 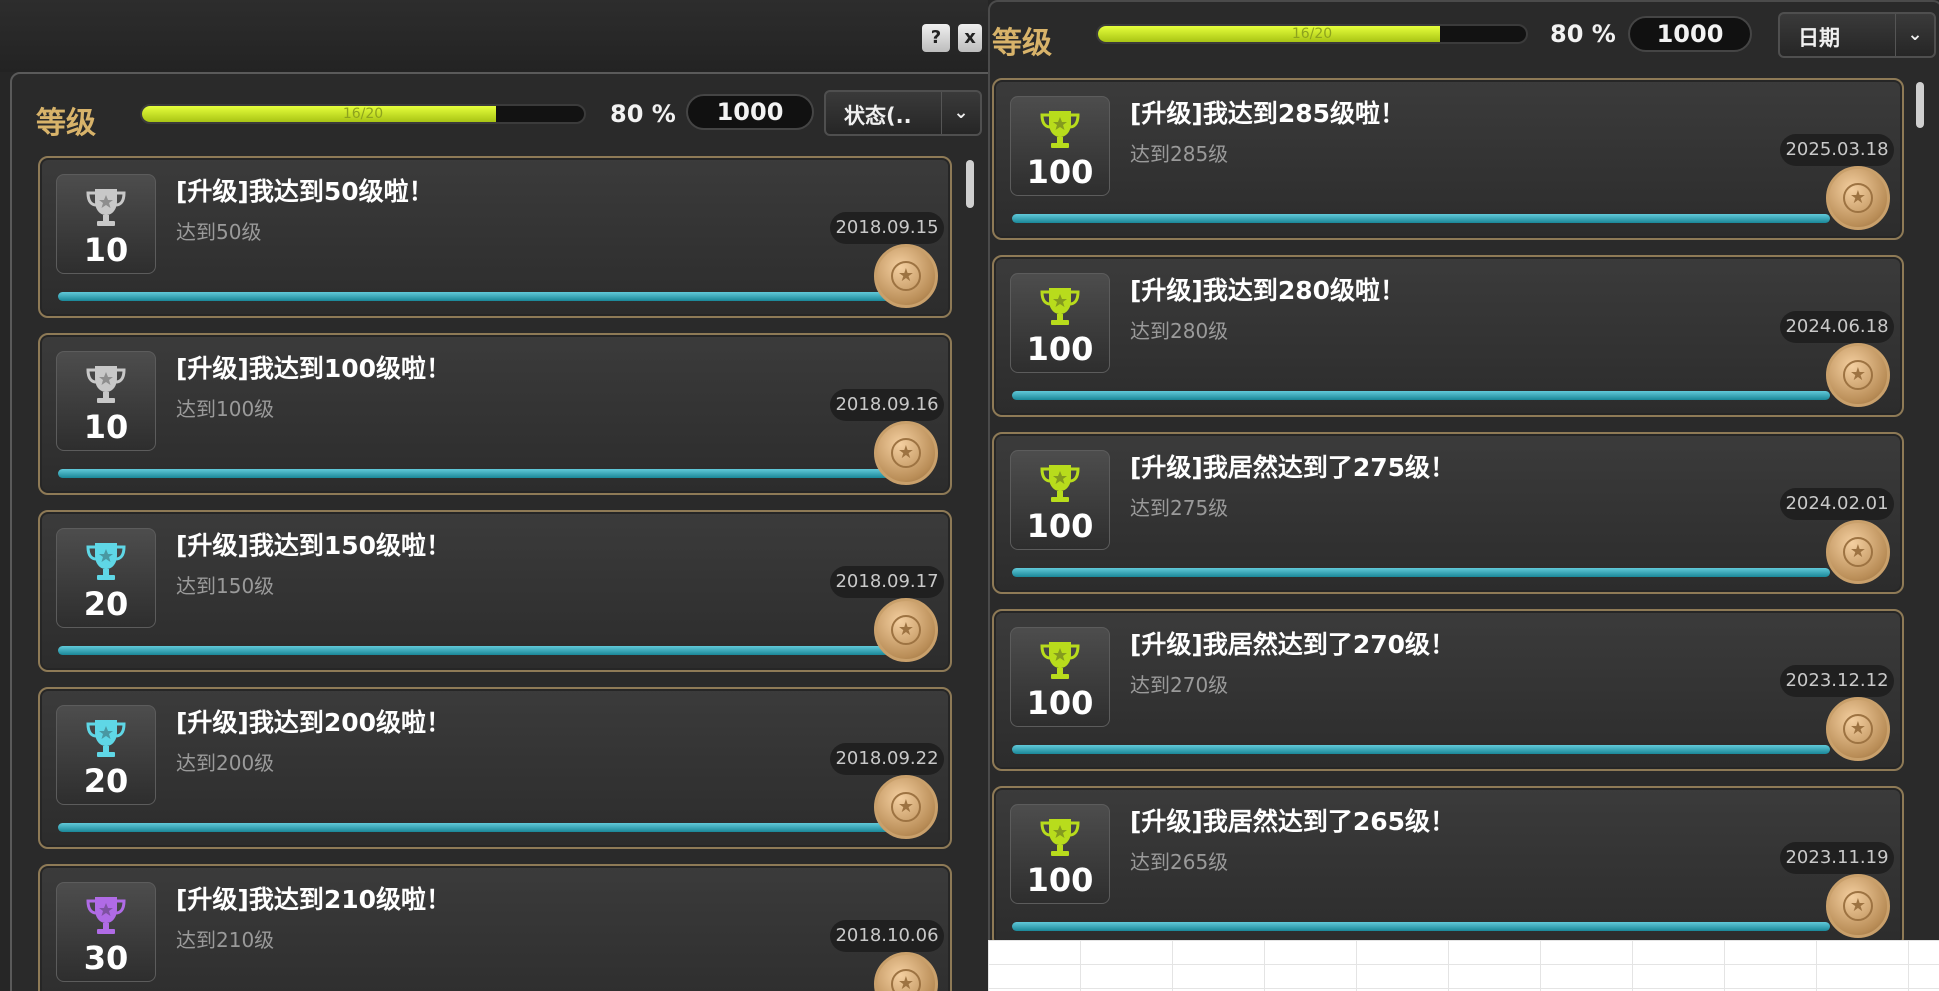 What do you see at coordinates (1857, 35) in the screenshot?
I see `sort-select: 日期 ⌄` at bounding box center [1857, 35].